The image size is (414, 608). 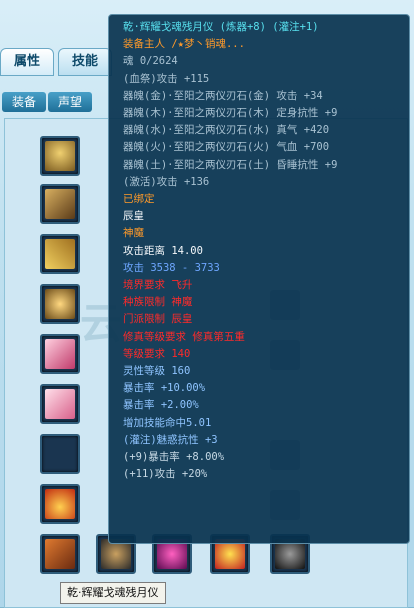 What do you see at coordinates (163, 250) in the screenshot?
I see `tooltip-line: 攻击距离 14.00` at bounding box center [163, 250].